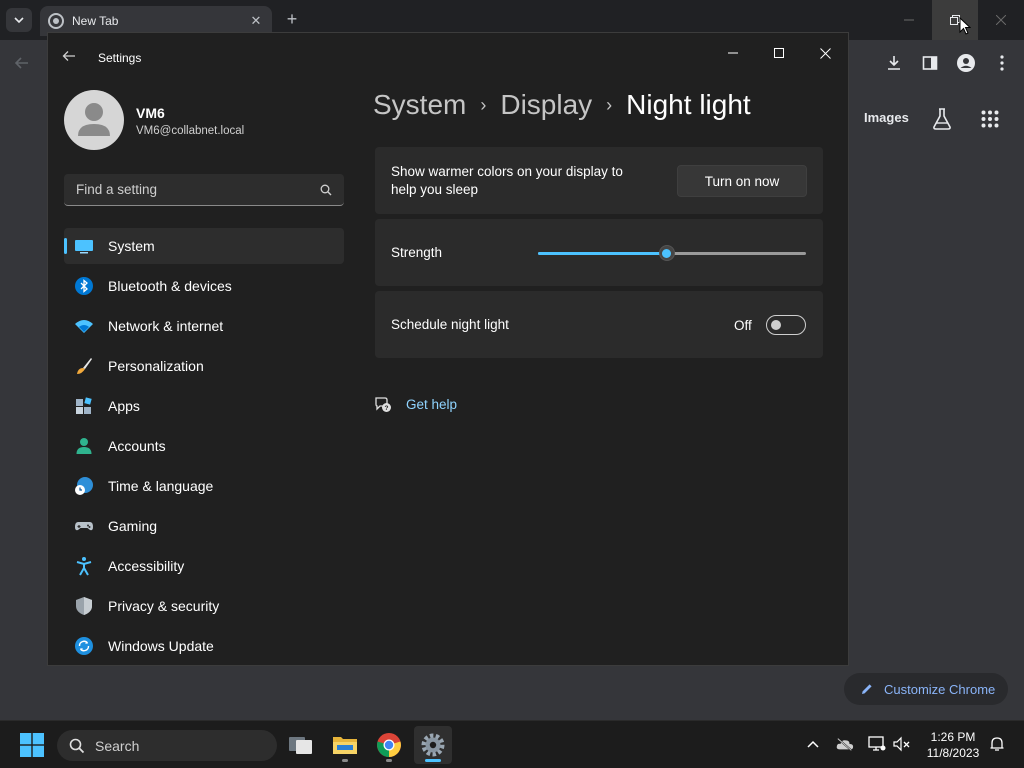 Image resolution: width=1024 pixels, height=768 pixels. Describe the element at coordinates (124, 406) in the screenshot. I see `nav-item-label: Apps` at that location.